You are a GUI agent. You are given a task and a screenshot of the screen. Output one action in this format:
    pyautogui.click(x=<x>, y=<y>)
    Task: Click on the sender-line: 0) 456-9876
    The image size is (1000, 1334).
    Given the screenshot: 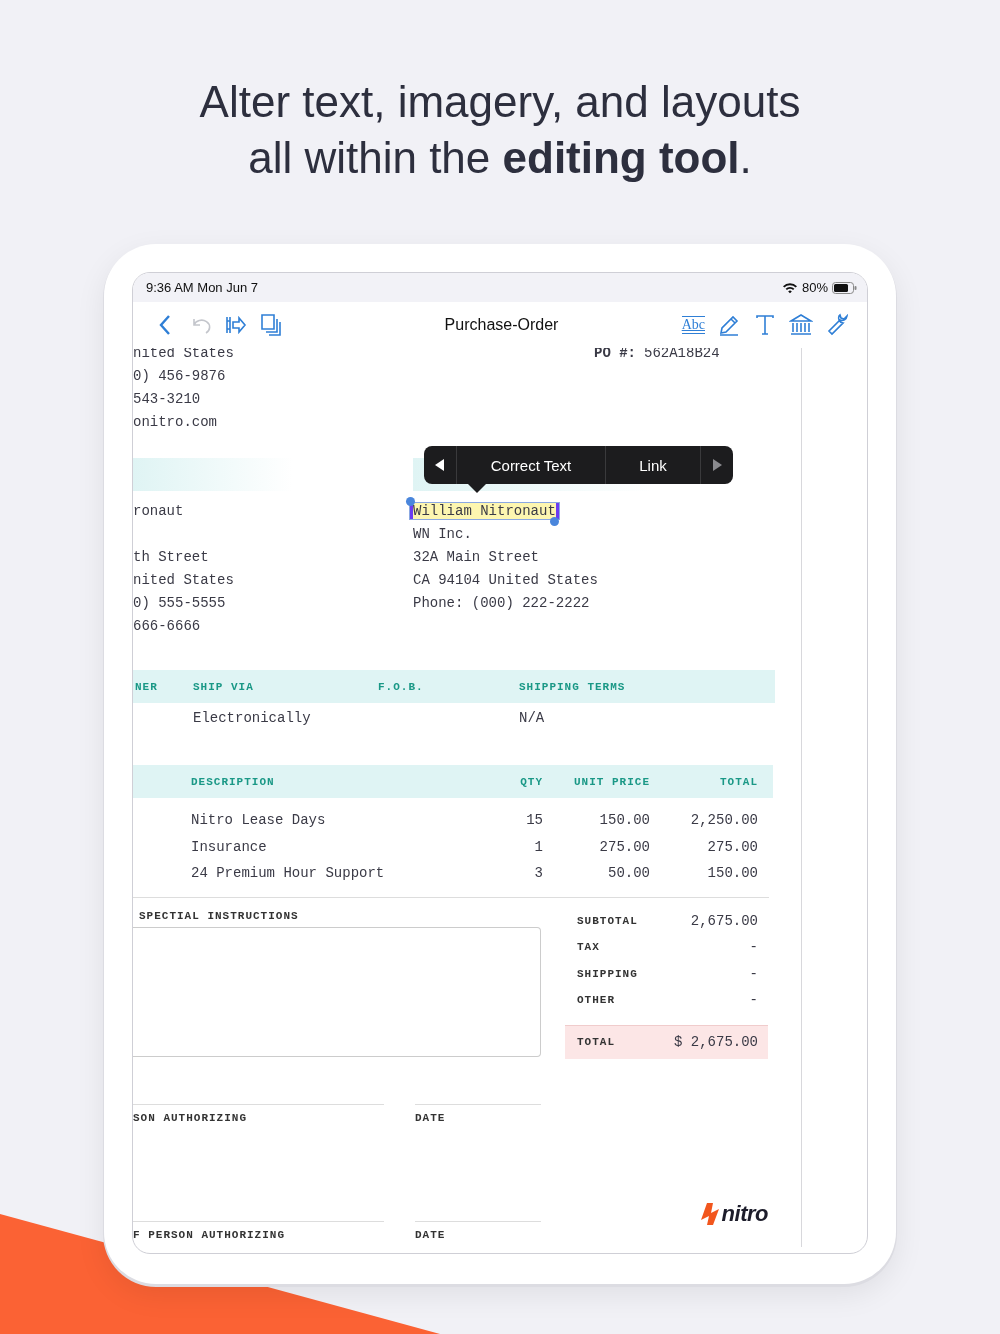 What is the action you would take?
    pyautogui.click(x=179, y=376)
    